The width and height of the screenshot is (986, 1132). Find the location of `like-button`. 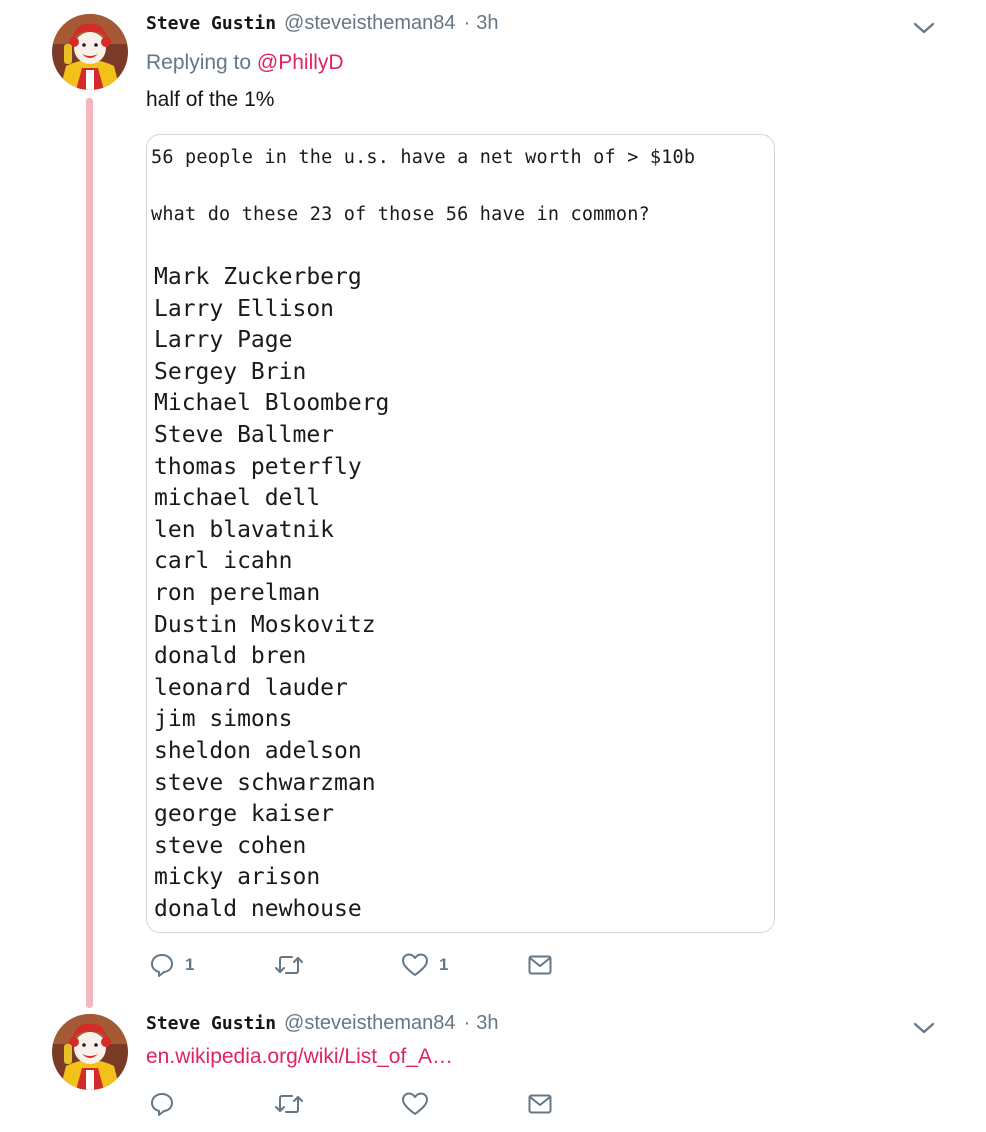

like-button is located at coordinates (420, 1104).